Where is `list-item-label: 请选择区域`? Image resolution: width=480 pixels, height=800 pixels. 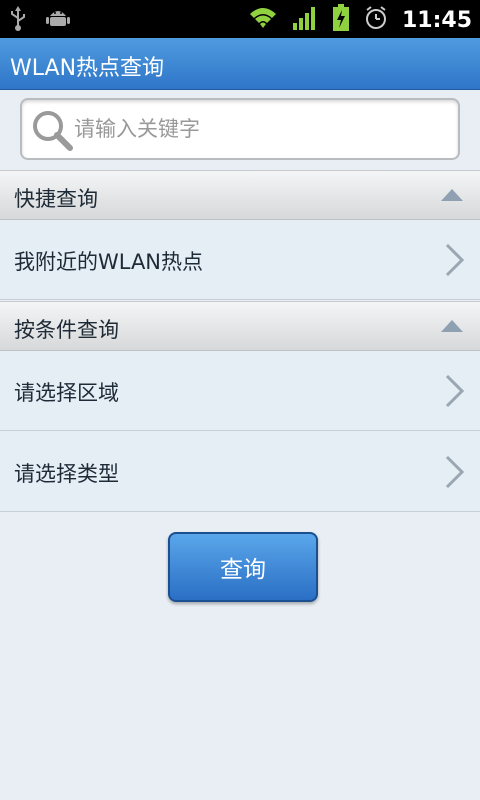
list-item-label: 请选择区域 is located at coordinates (66, 393).